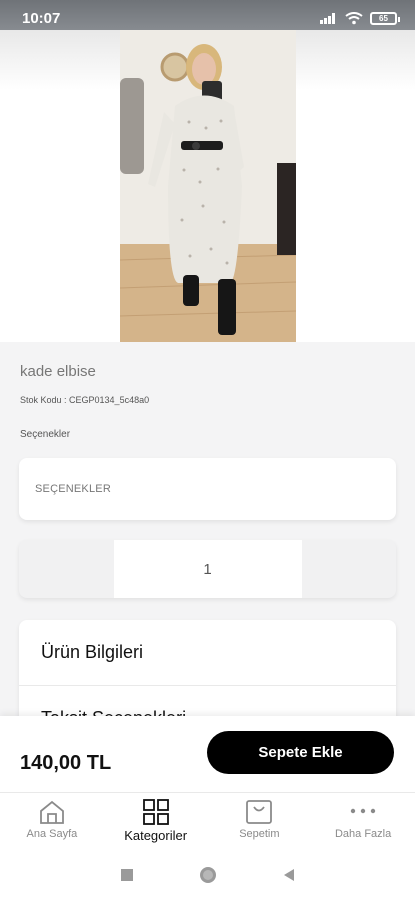 The image size is (415, 900). I want to click on tab-more: Daha Fazla, so click(363, 822).